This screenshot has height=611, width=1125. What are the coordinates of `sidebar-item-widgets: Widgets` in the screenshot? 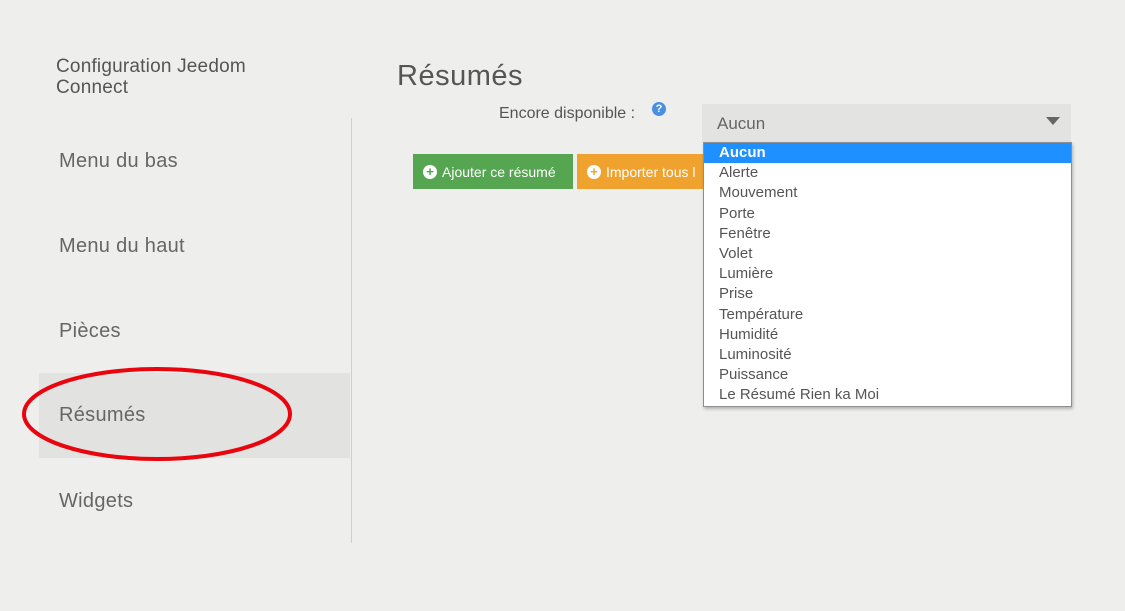 It's located at (194, 501).